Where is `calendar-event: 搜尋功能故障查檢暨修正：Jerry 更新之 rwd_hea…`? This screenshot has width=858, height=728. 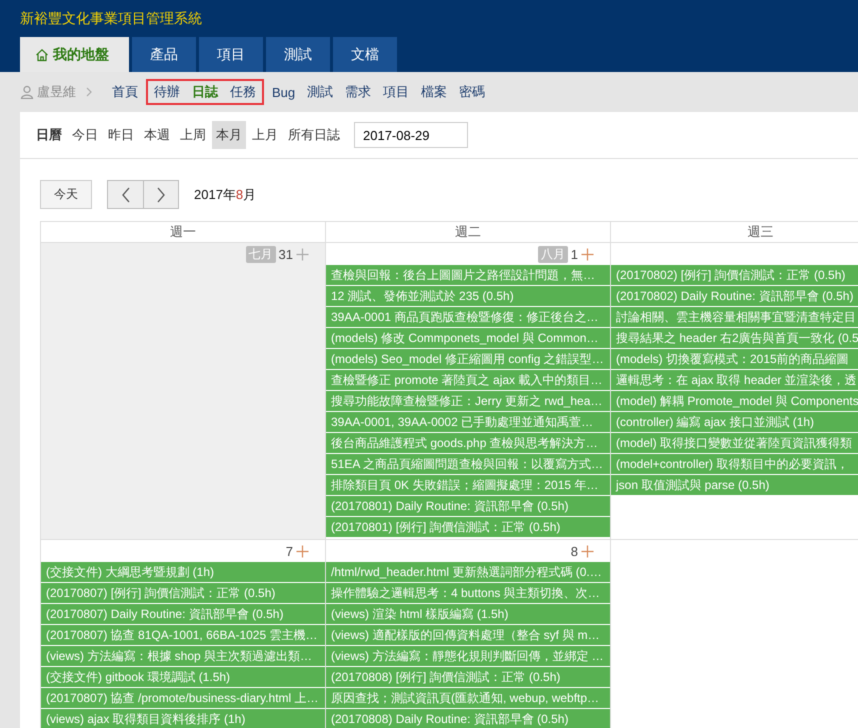 calendar-event: 搜尋功能故障查檢暨修正：Jerry 更新之 rwd_hea… is located at coordinates (468, 401).